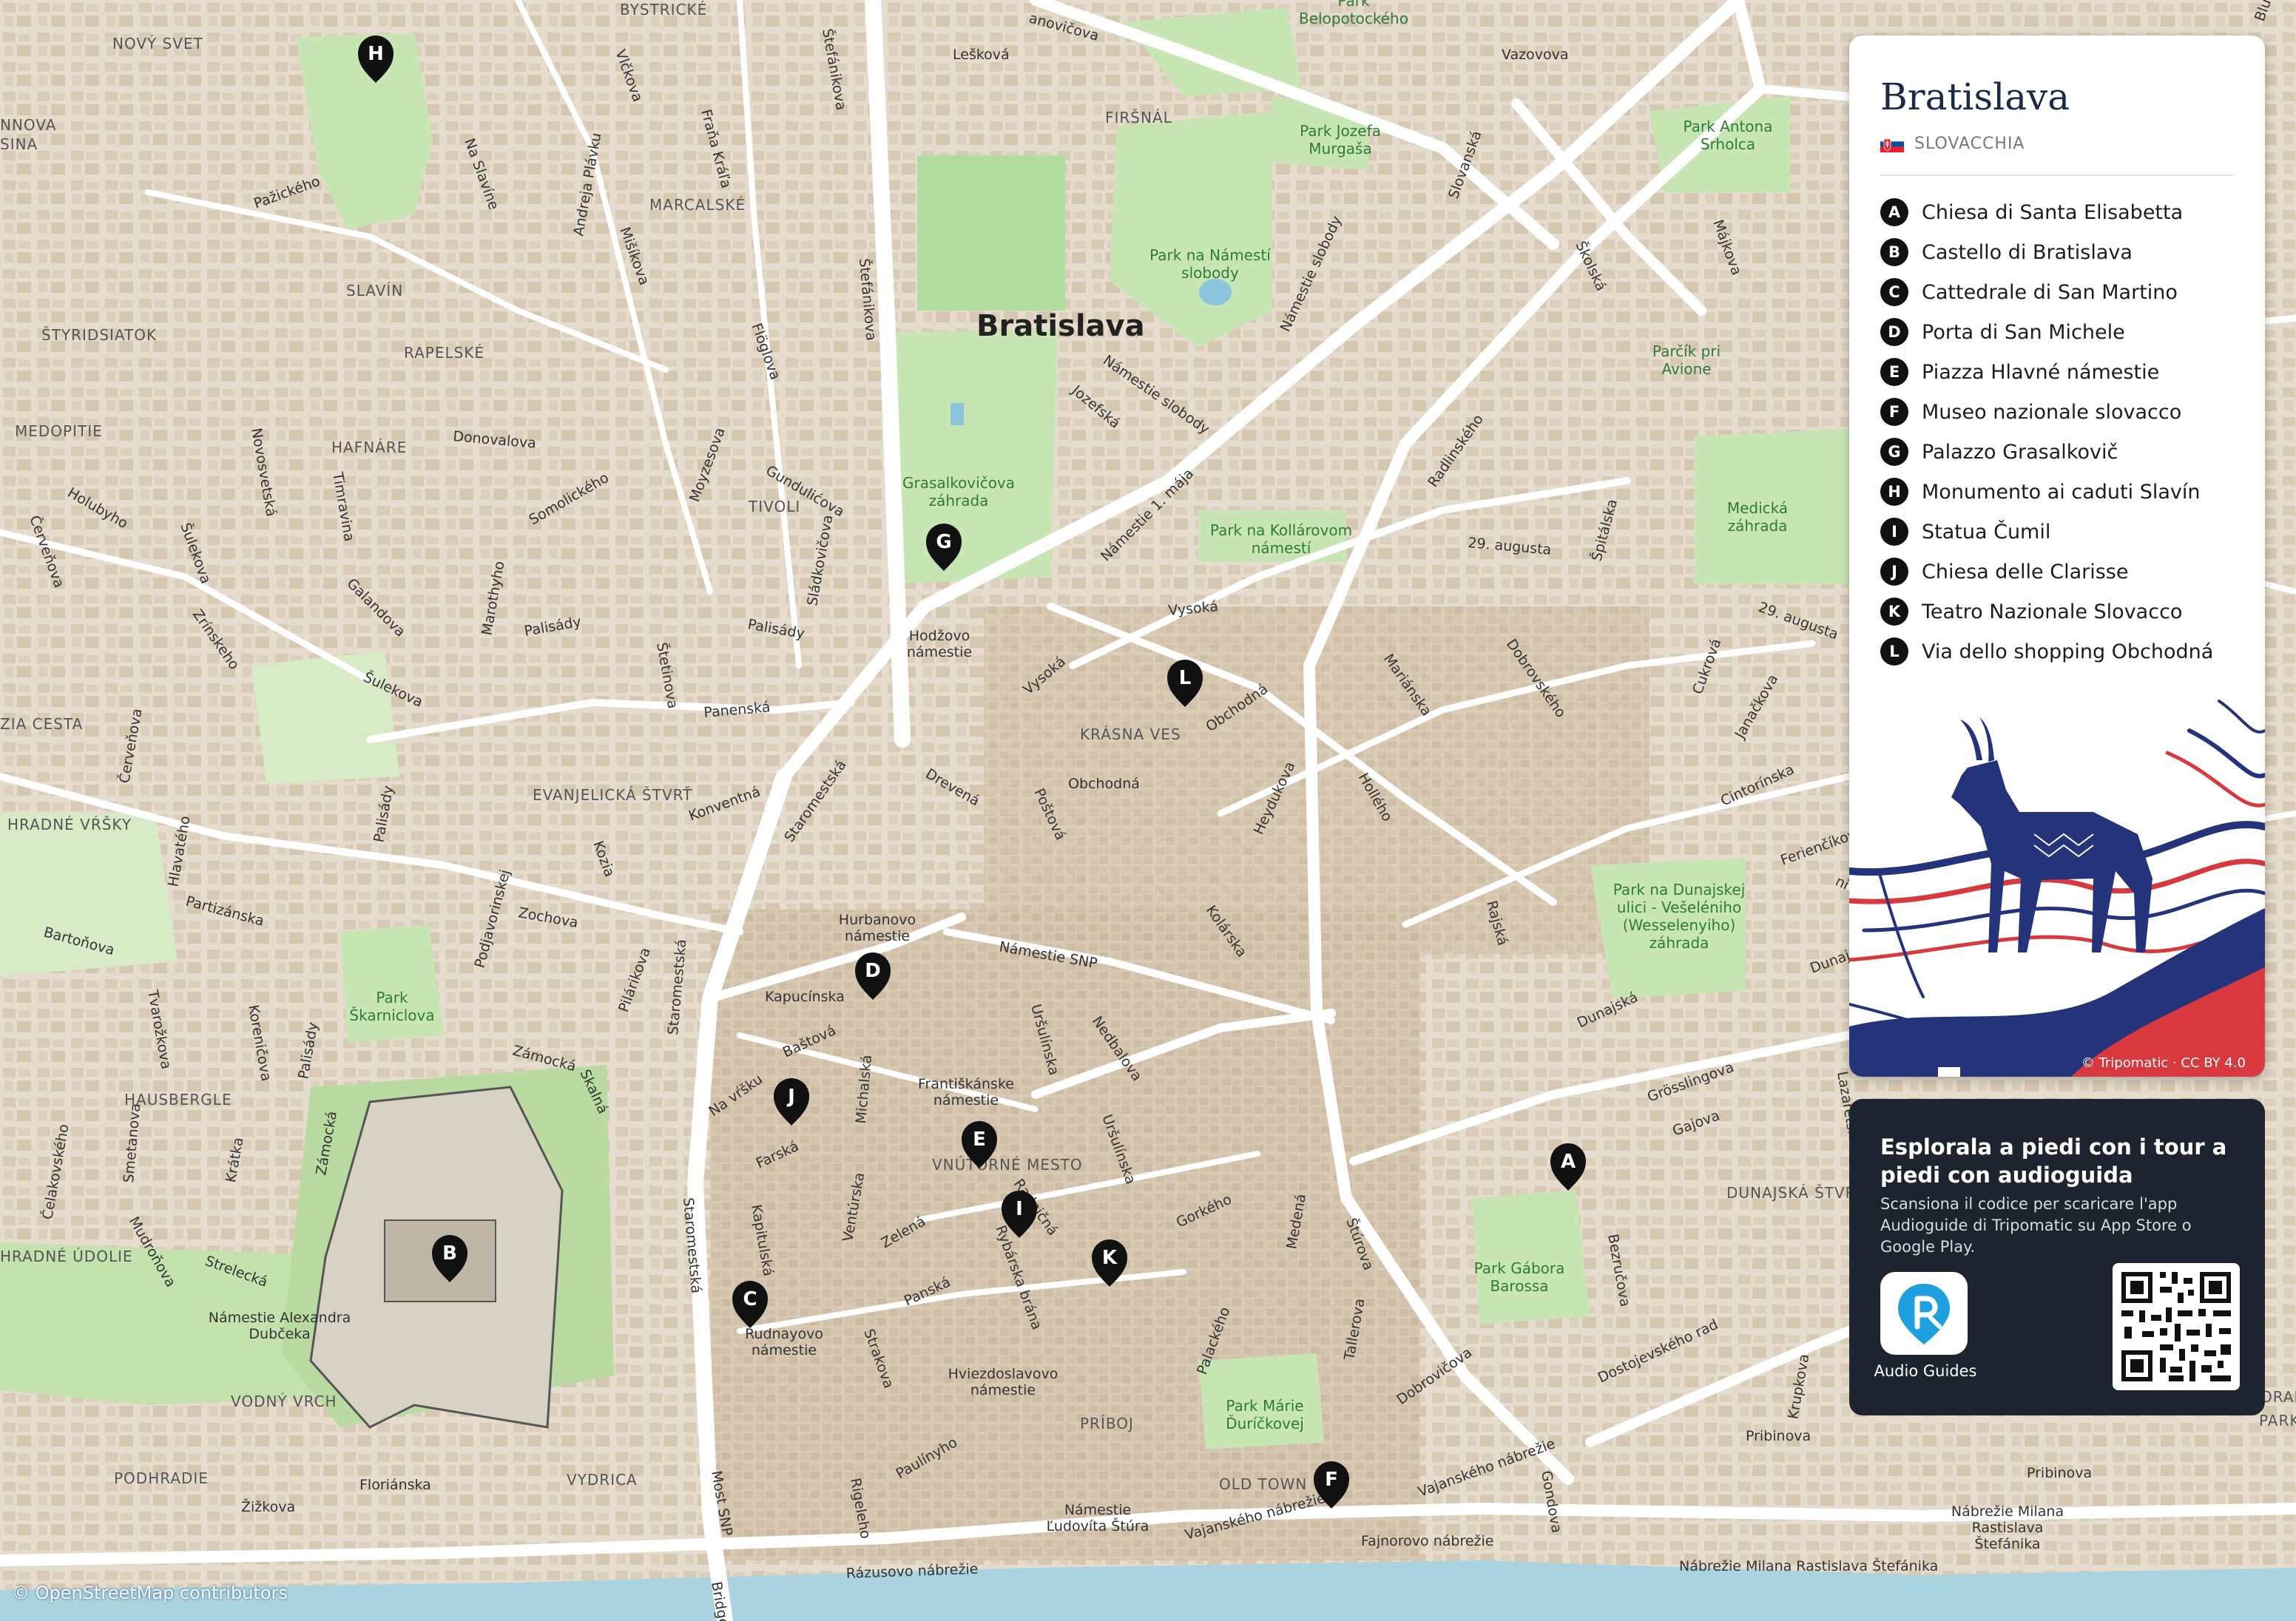 This screenshot has width=2296, height=1621. I want to click on poi-list-item-h: H Monumento ai caduti Slavín, so click(2046, 492).